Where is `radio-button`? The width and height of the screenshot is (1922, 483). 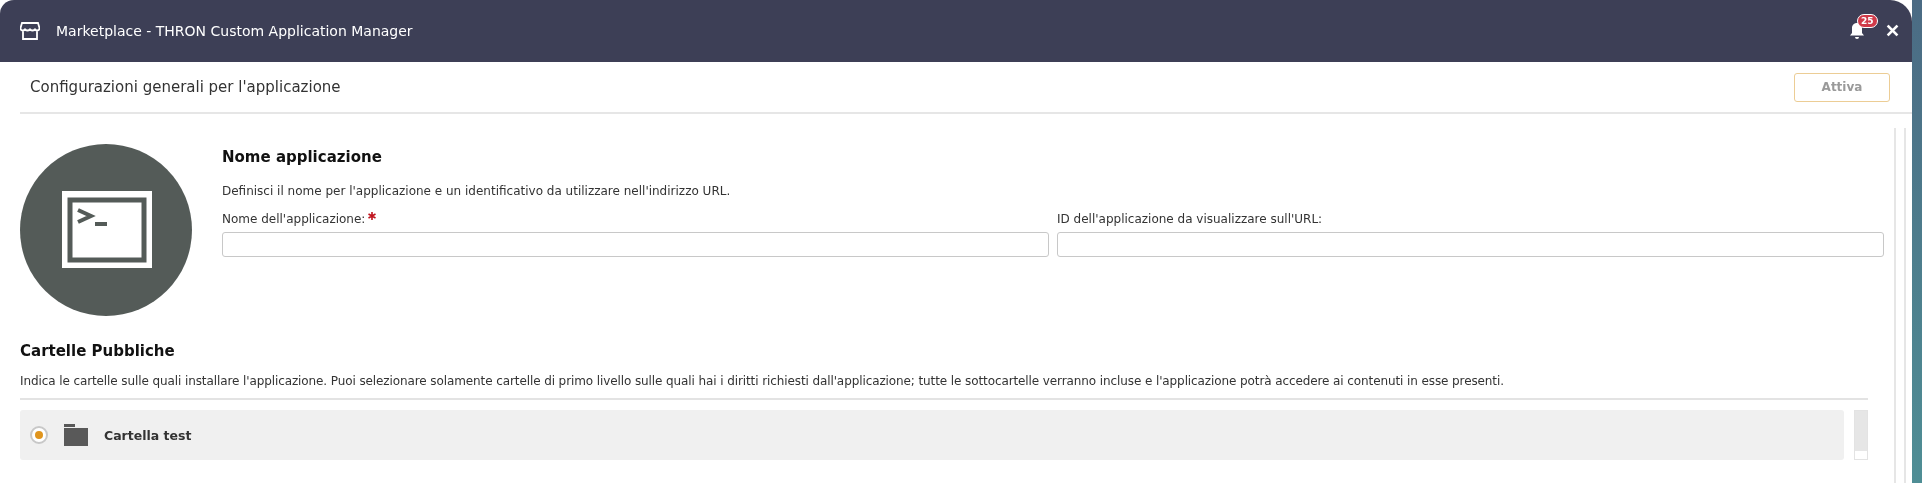 radio-button is located at coordinates (39, 435).